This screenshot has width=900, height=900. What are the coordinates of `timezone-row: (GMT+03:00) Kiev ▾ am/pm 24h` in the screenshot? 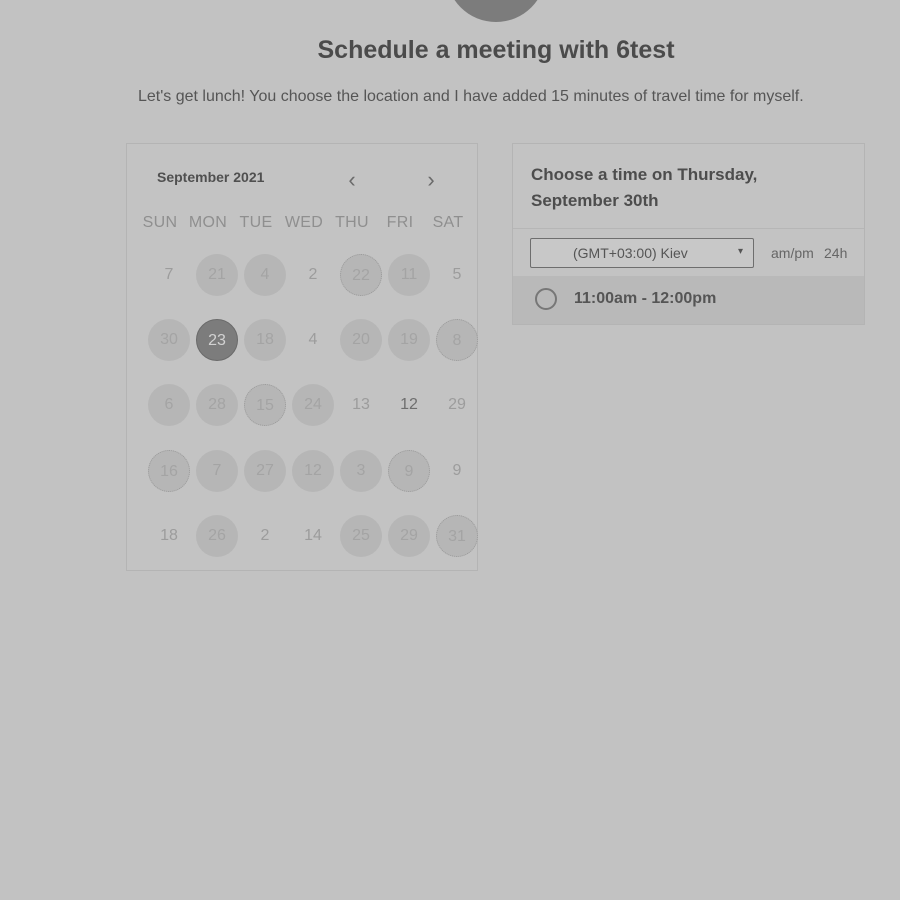 It's located at (688, 252).